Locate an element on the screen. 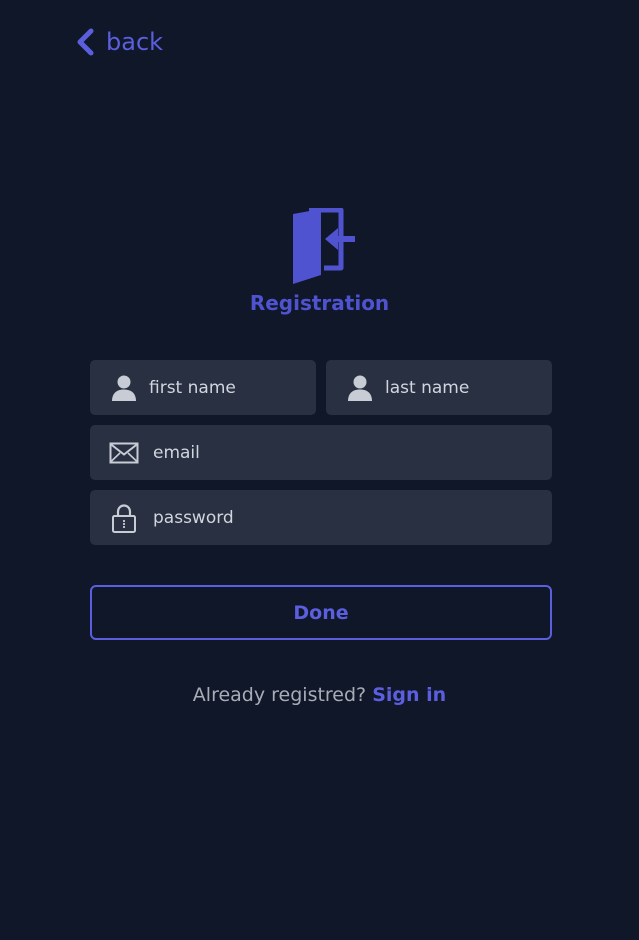 The width and height of the screenshot is (639, 940). last-name-input is located at coordinates (465, 387).